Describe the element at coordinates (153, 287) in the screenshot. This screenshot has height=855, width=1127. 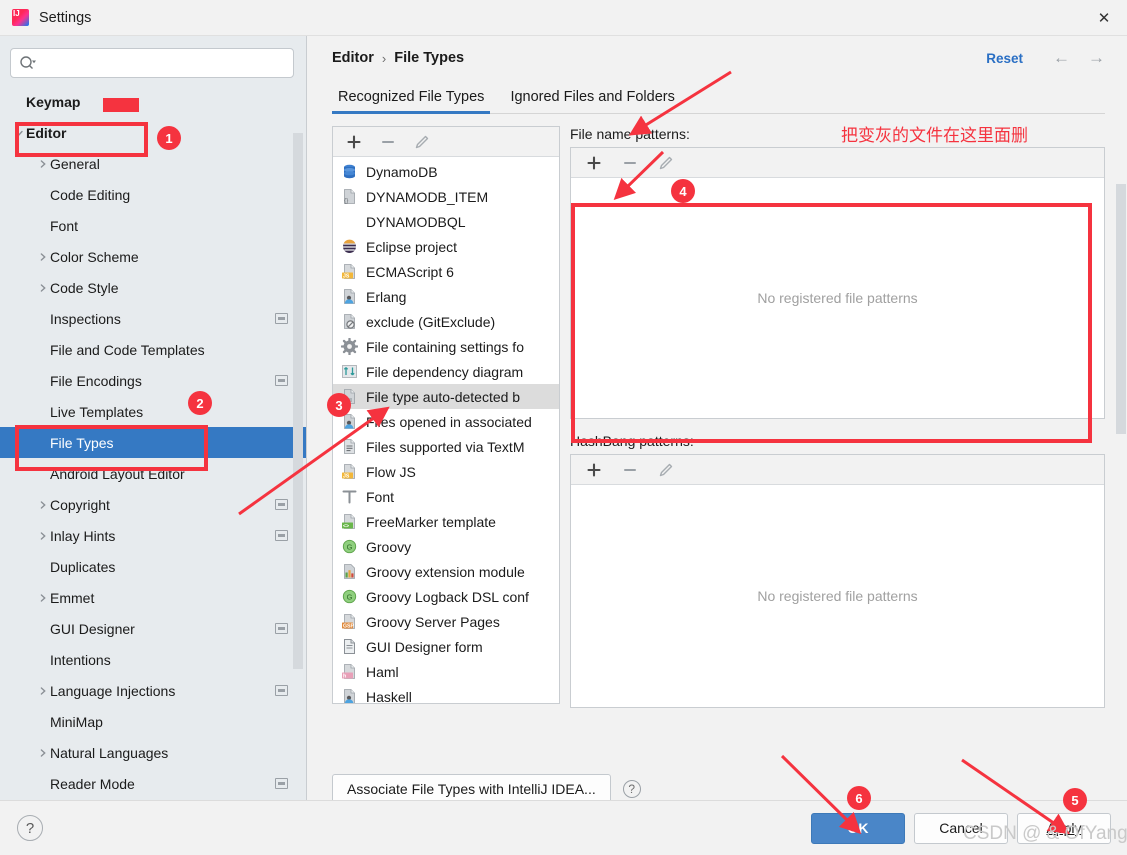
I see `sidebar-item-code-style: Code Style` at that location.